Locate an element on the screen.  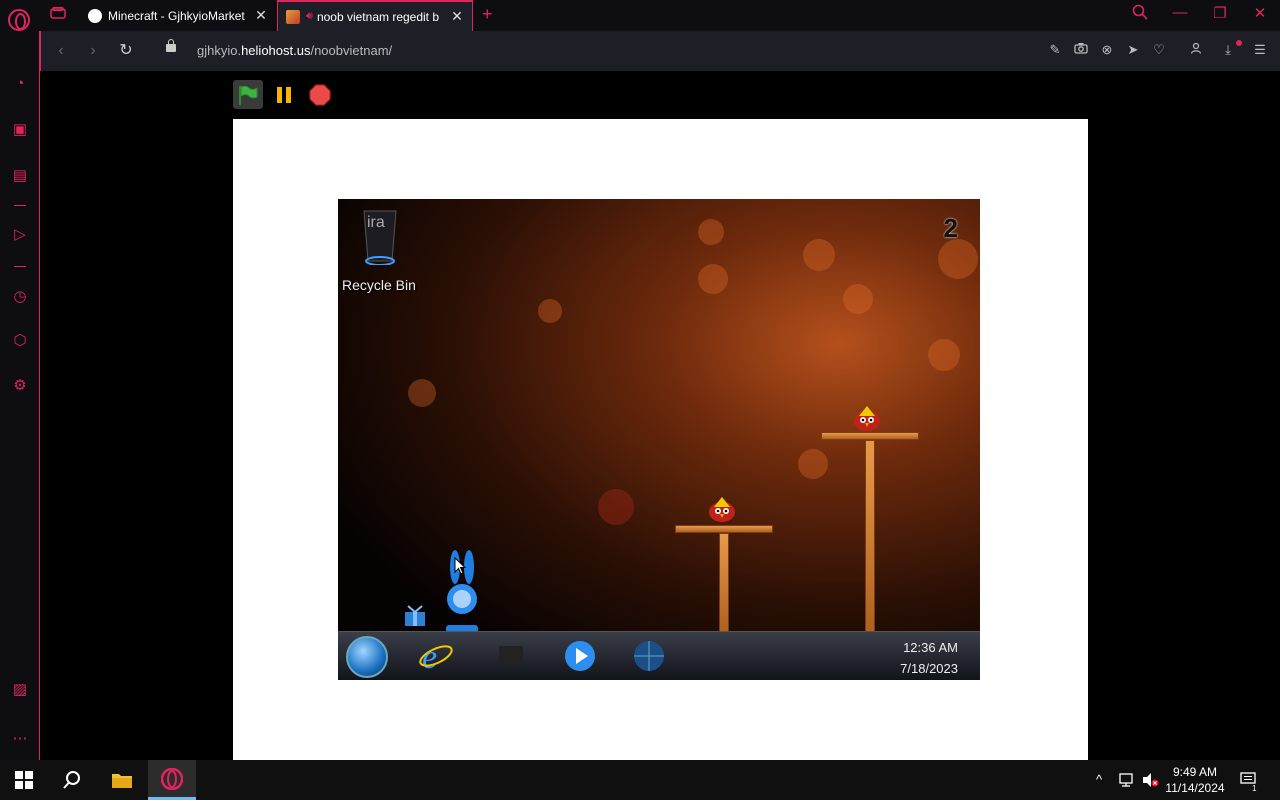
tab-title: Minecraft - GjhkyioMarket is located at coordinates (176, 15).